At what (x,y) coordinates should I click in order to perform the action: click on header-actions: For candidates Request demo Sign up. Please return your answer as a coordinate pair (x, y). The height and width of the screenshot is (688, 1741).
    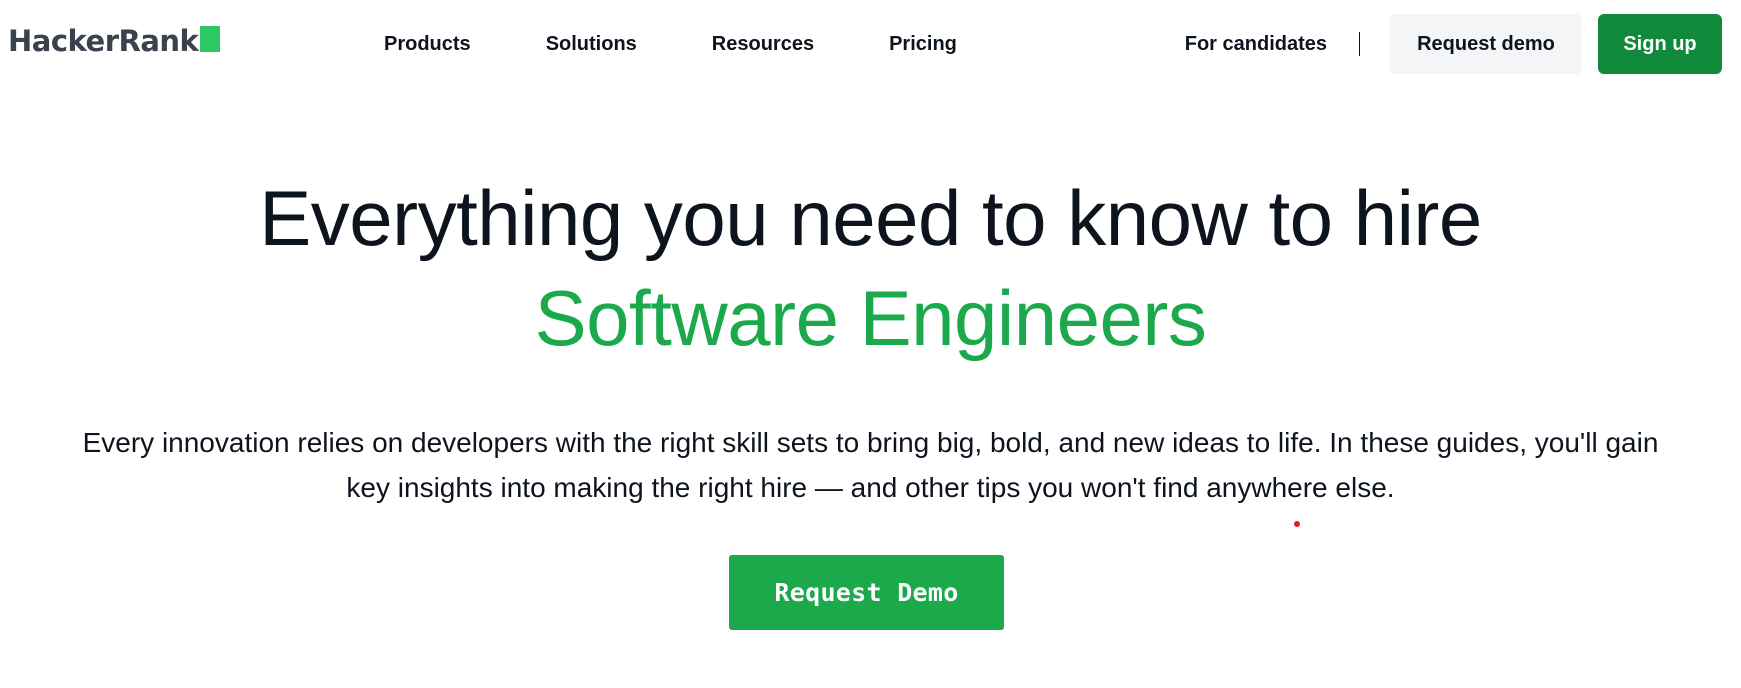
    Looking at the image, I should click on (1453, 44).